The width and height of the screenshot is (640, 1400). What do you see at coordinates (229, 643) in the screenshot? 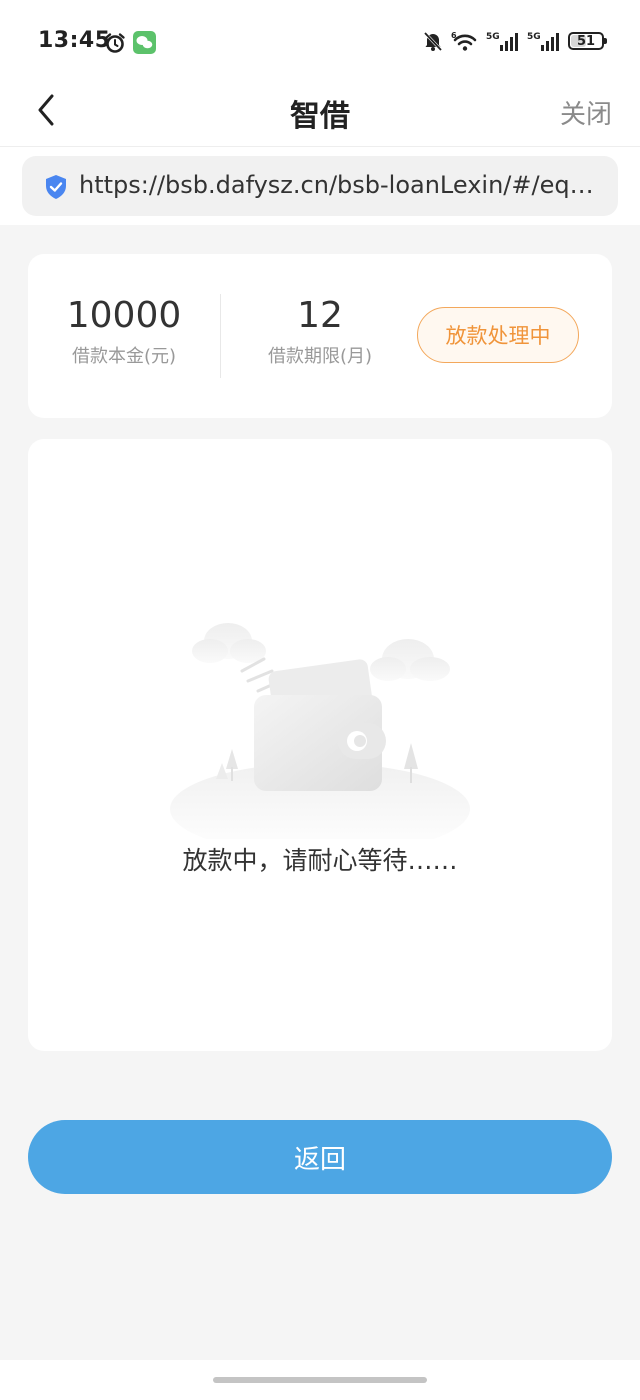
I see `cloud-left` at bounding box center [229, 643].